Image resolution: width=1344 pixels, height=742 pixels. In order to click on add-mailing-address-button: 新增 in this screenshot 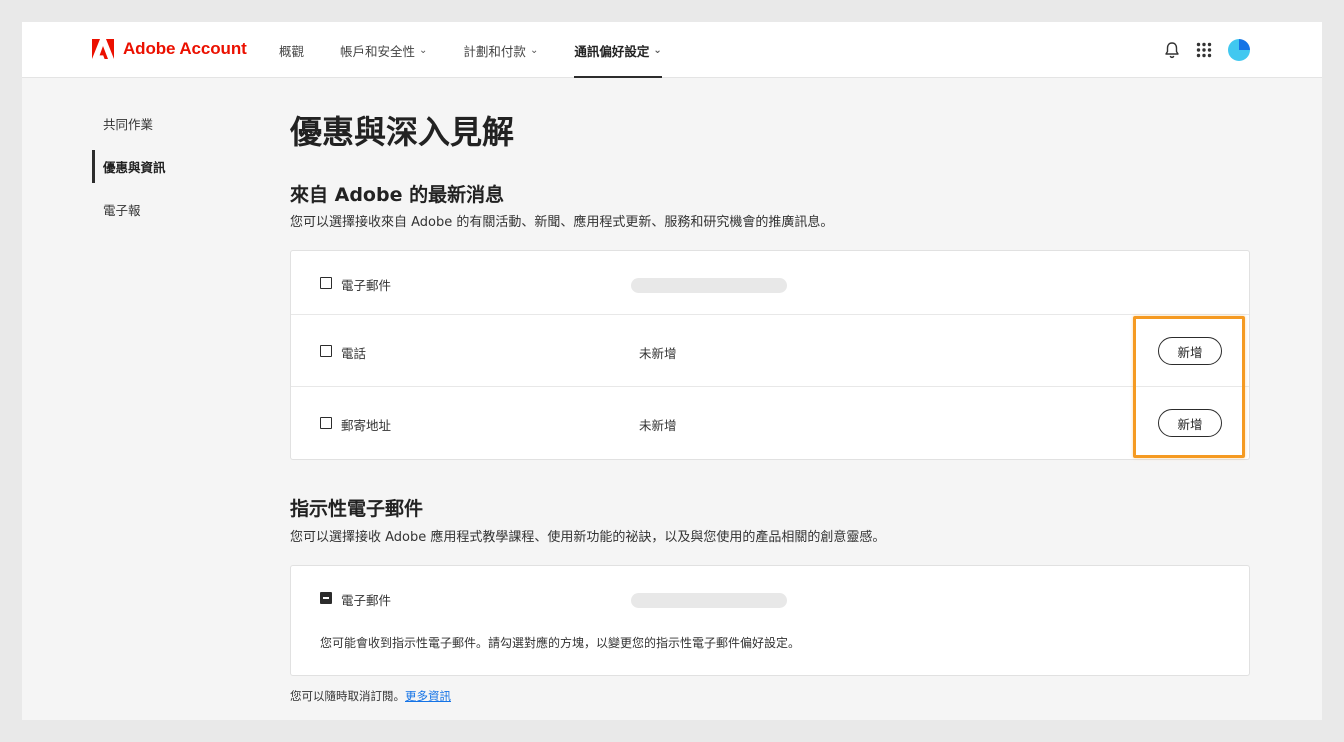, I will do `click(1190, 423)`.